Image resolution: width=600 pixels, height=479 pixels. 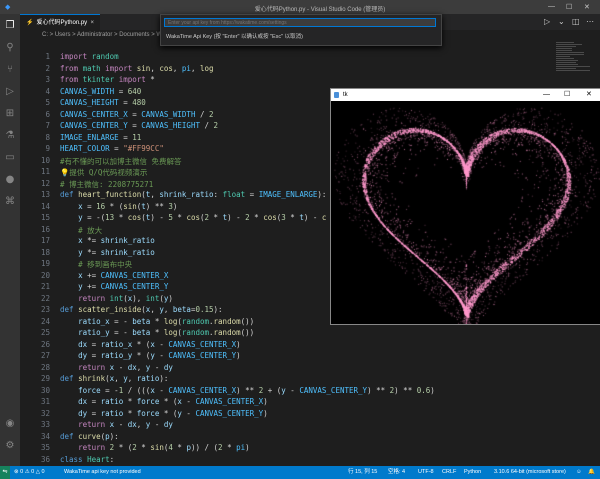 I want to click on line-number: 8, so click(x=47, y=137).